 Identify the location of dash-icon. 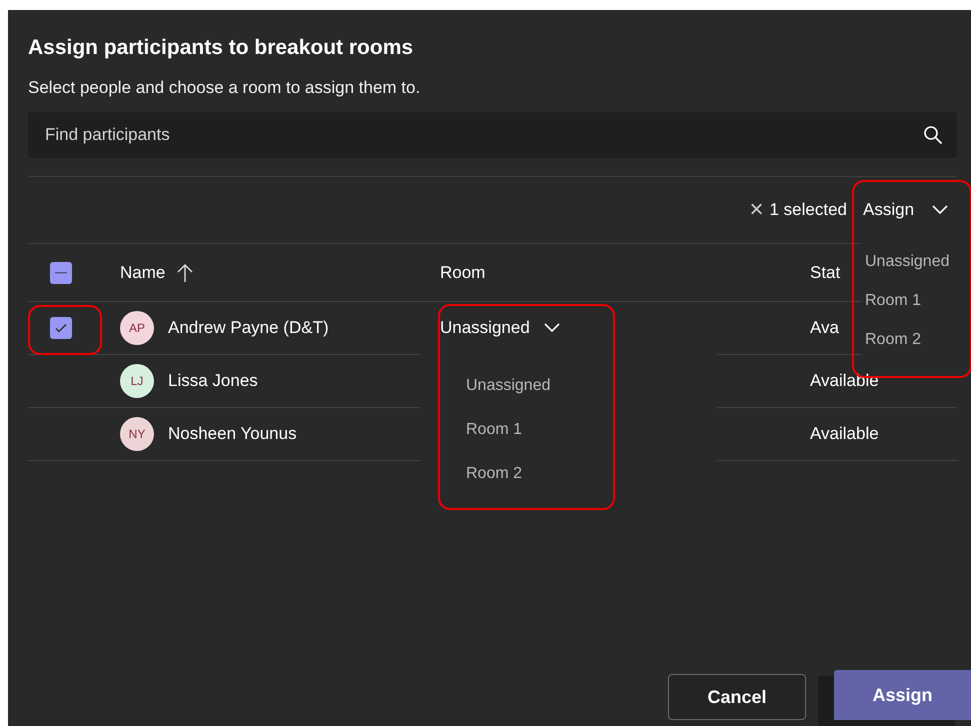
(61, 273).